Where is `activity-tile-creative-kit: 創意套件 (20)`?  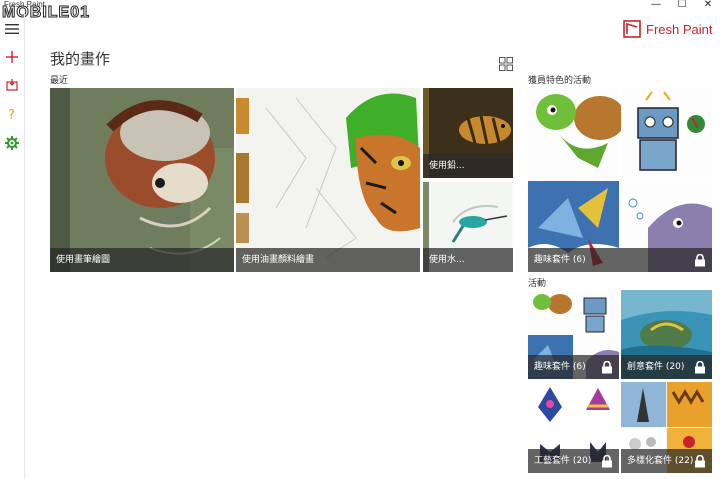 activity-tile-creative-kit: 創意套件 (20) is located at coordinates (666, 334).